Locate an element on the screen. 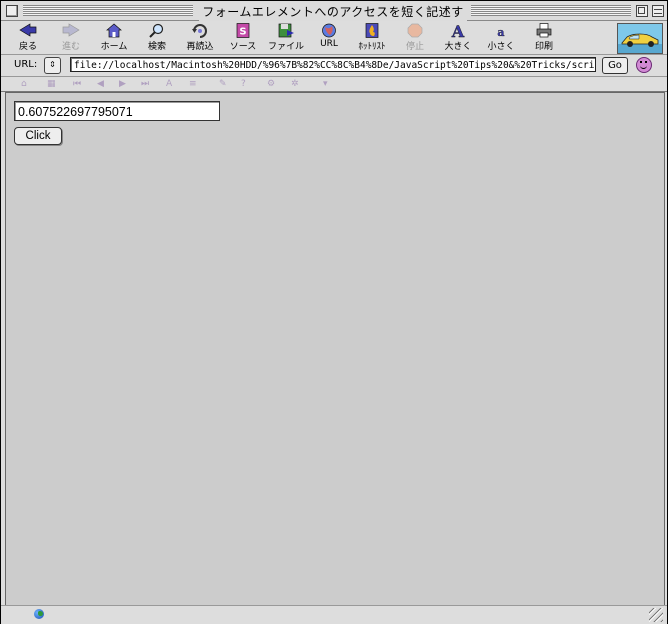 The width and height of the screenshot is (668, 624). print-label: 印刷 is located at coordinates (543, 47).